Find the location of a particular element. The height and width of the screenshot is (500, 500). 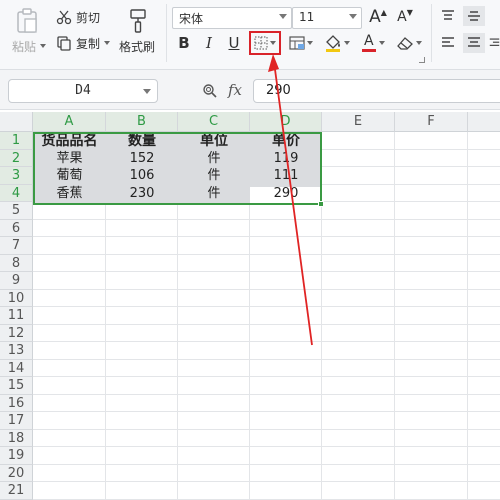

bold-button: B is located at coordinates (184, 43).